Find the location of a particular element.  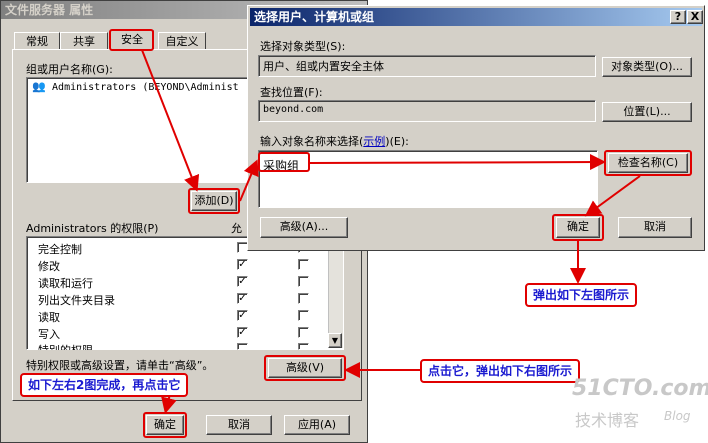

watermark-logo: 51CTO.com is located at coordinates (640, 388).